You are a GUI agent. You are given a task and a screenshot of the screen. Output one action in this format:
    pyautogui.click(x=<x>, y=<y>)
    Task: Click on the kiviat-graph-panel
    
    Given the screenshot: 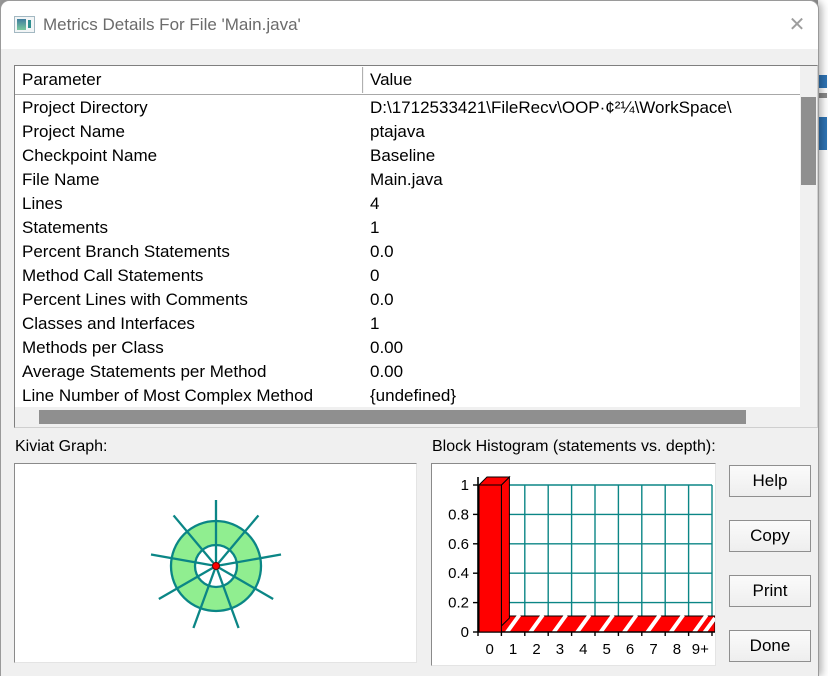 What is the action you would take?
    pyautogui.click(x=215, y=563)
    